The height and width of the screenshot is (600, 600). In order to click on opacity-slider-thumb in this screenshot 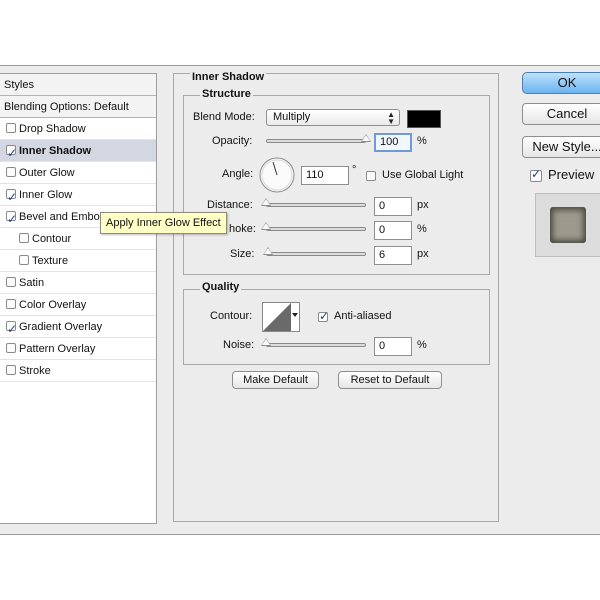, I will do `click(366, 138)`.